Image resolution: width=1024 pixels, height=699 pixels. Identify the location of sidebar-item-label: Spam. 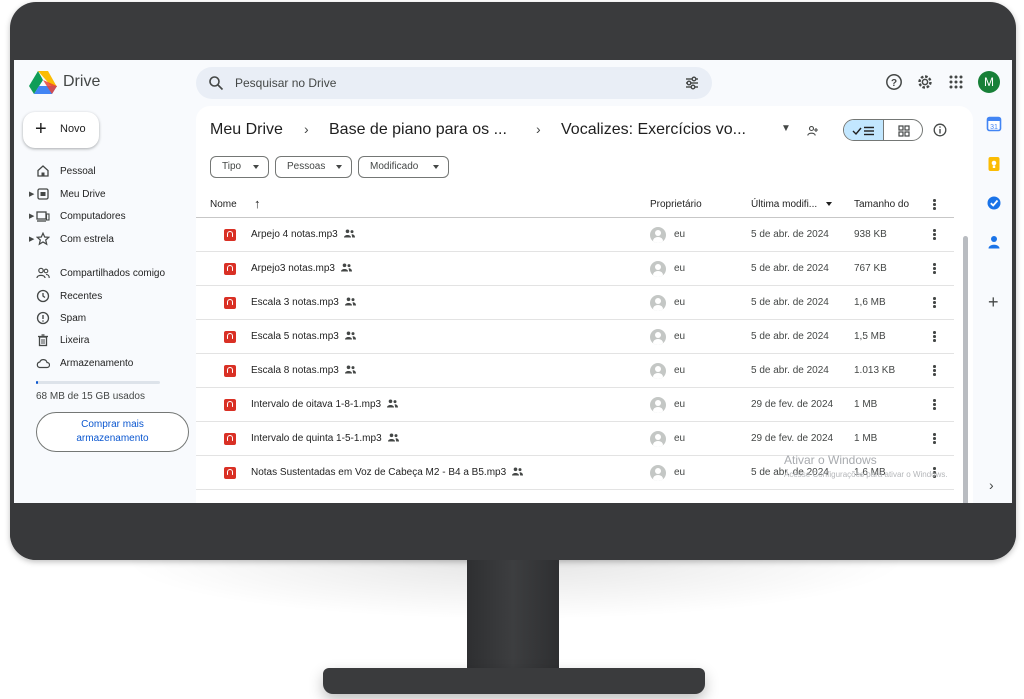
(73, 318).